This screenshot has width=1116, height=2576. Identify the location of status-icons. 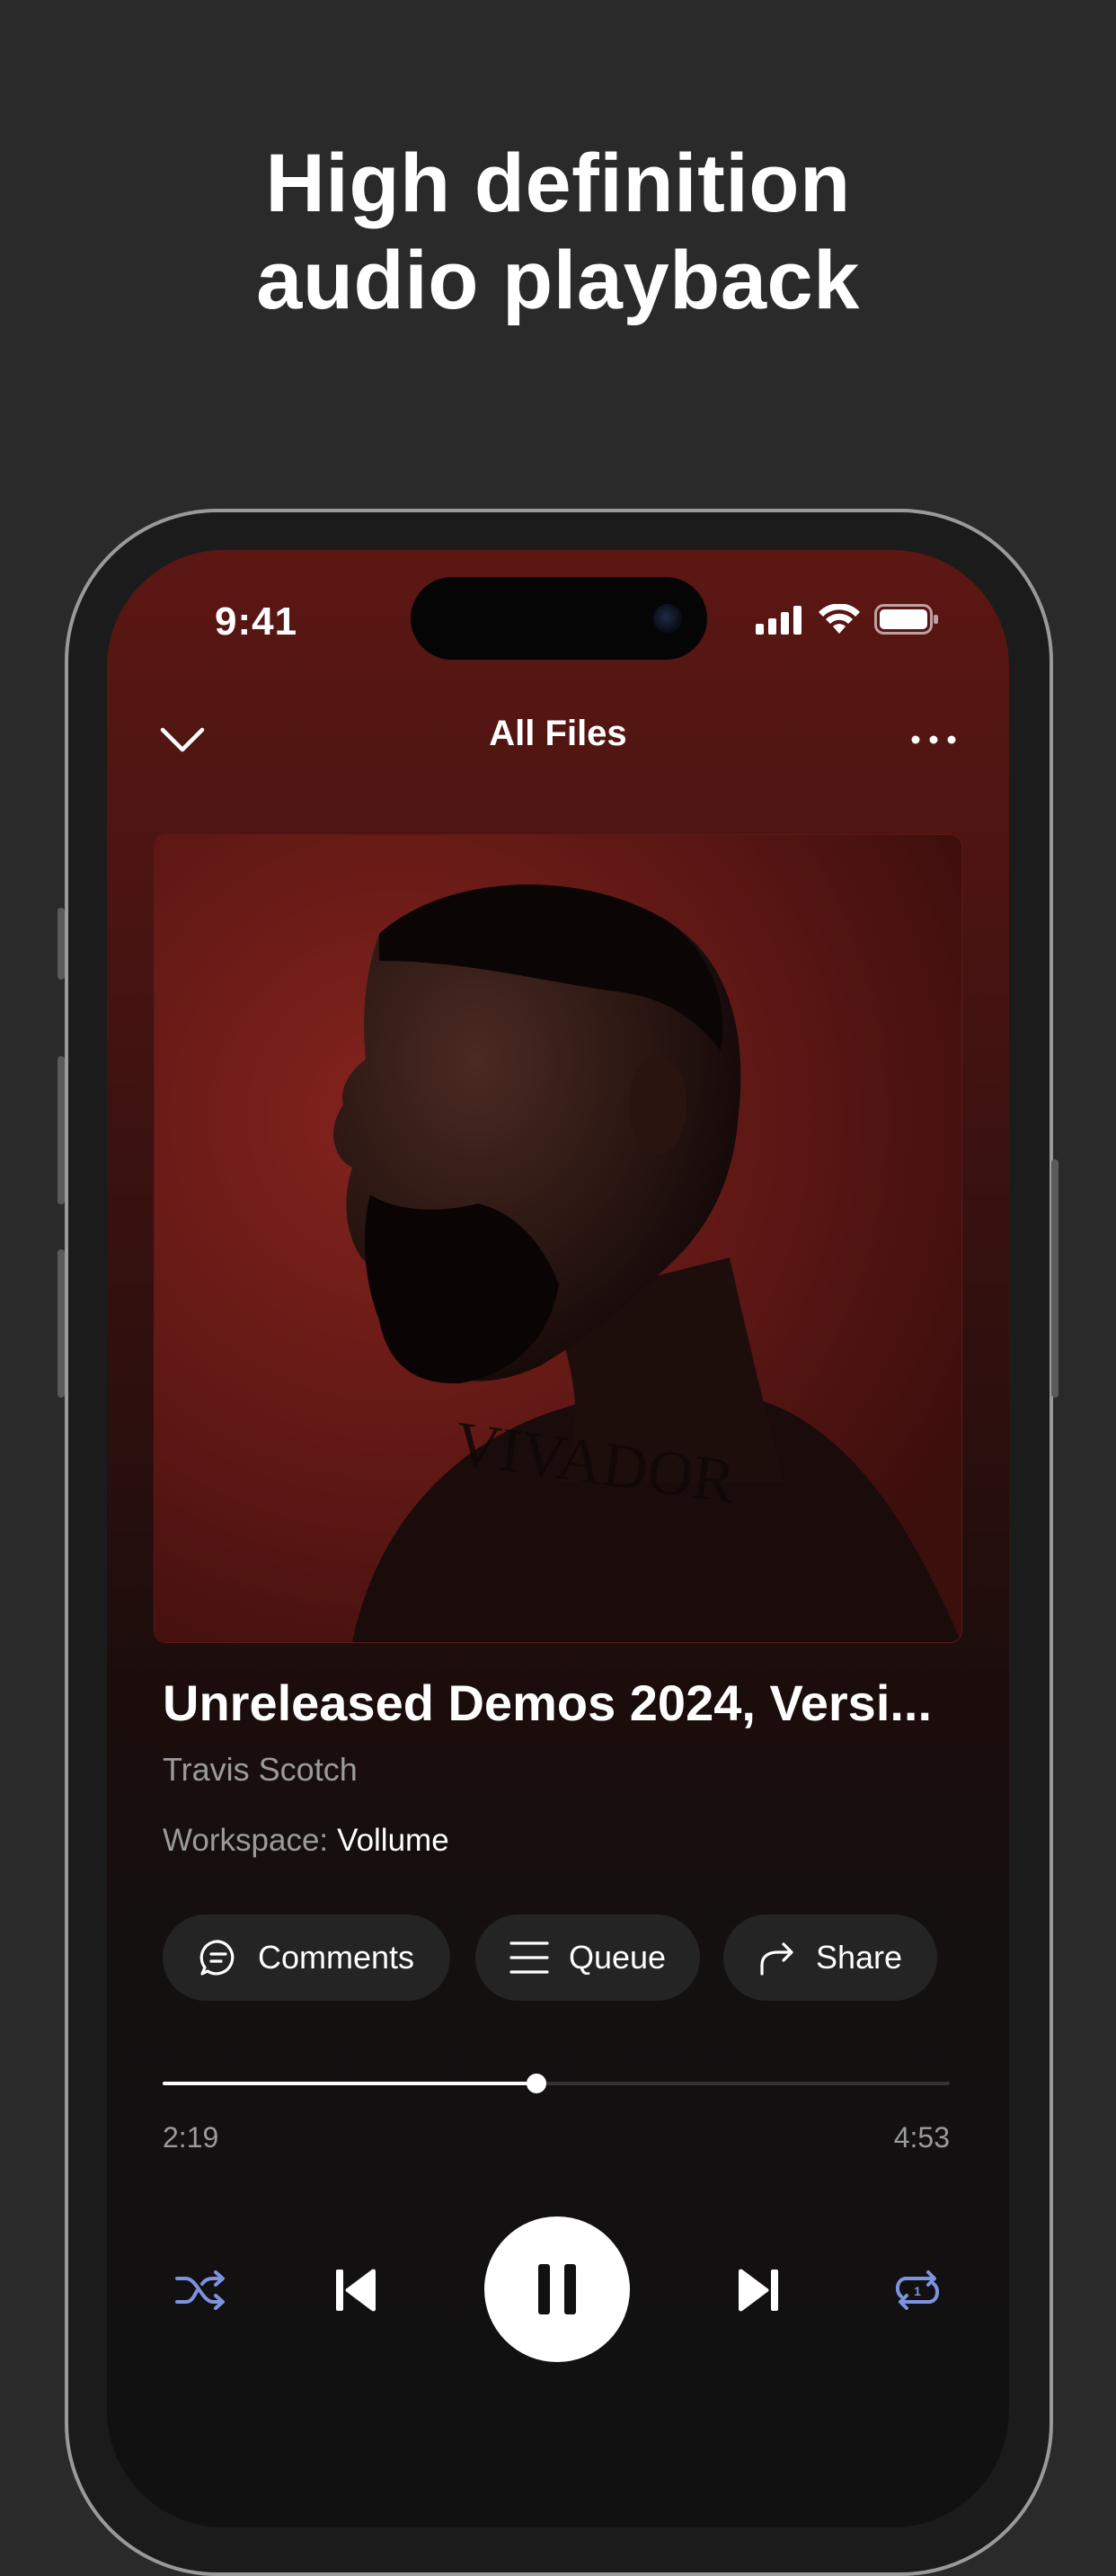
(847, 619).